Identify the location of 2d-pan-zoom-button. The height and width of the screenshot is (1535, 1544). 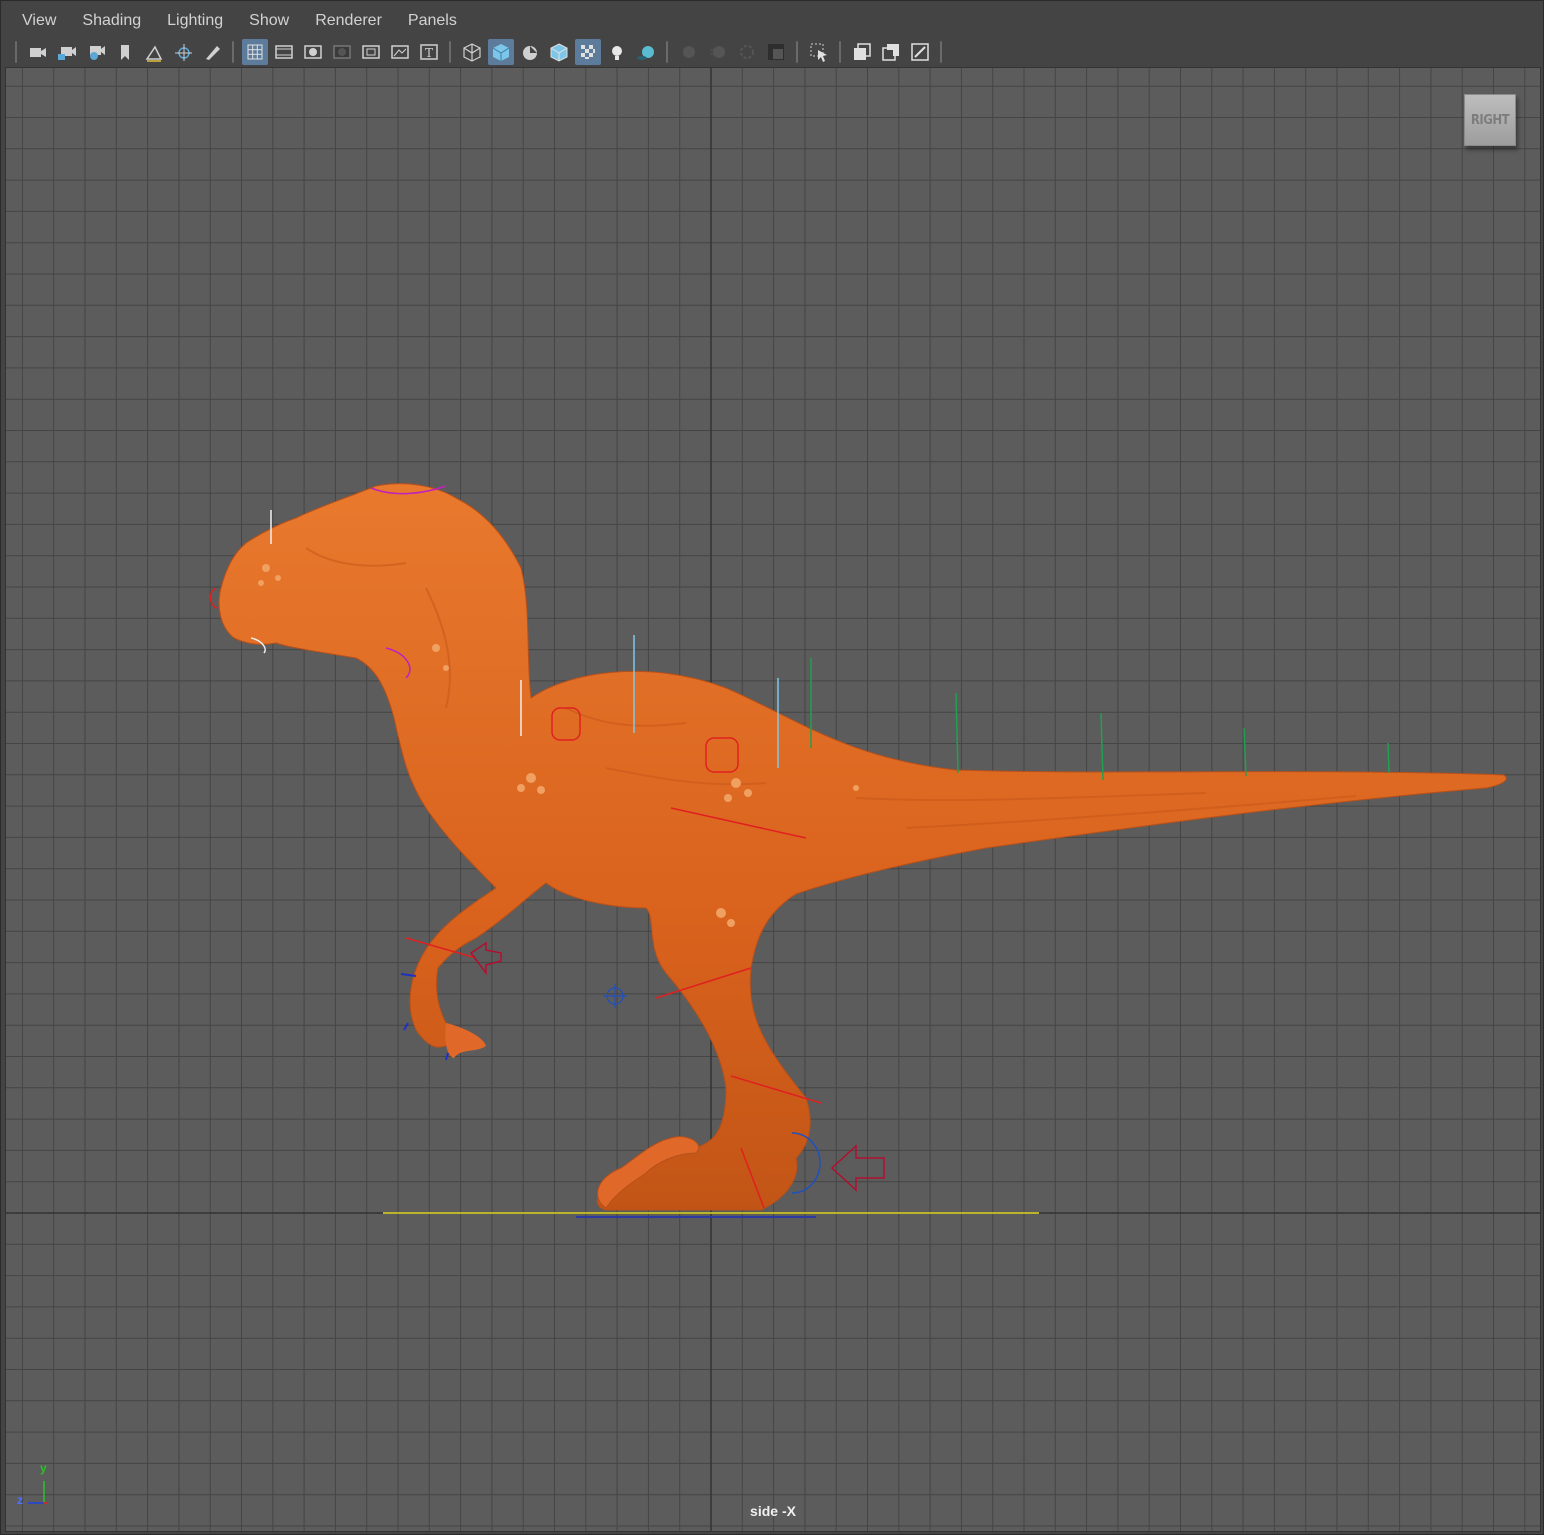
(183, 52).